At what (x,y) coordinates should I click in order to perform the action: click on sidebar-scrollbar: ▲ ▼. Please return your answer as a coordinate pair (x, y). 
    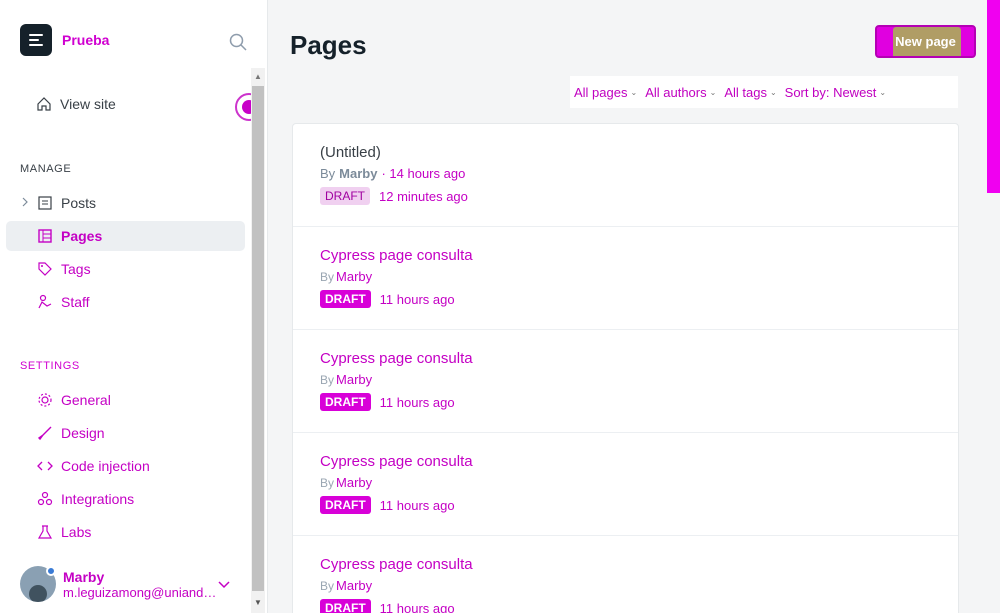
    Looking at the image, I should click on (258, 340).